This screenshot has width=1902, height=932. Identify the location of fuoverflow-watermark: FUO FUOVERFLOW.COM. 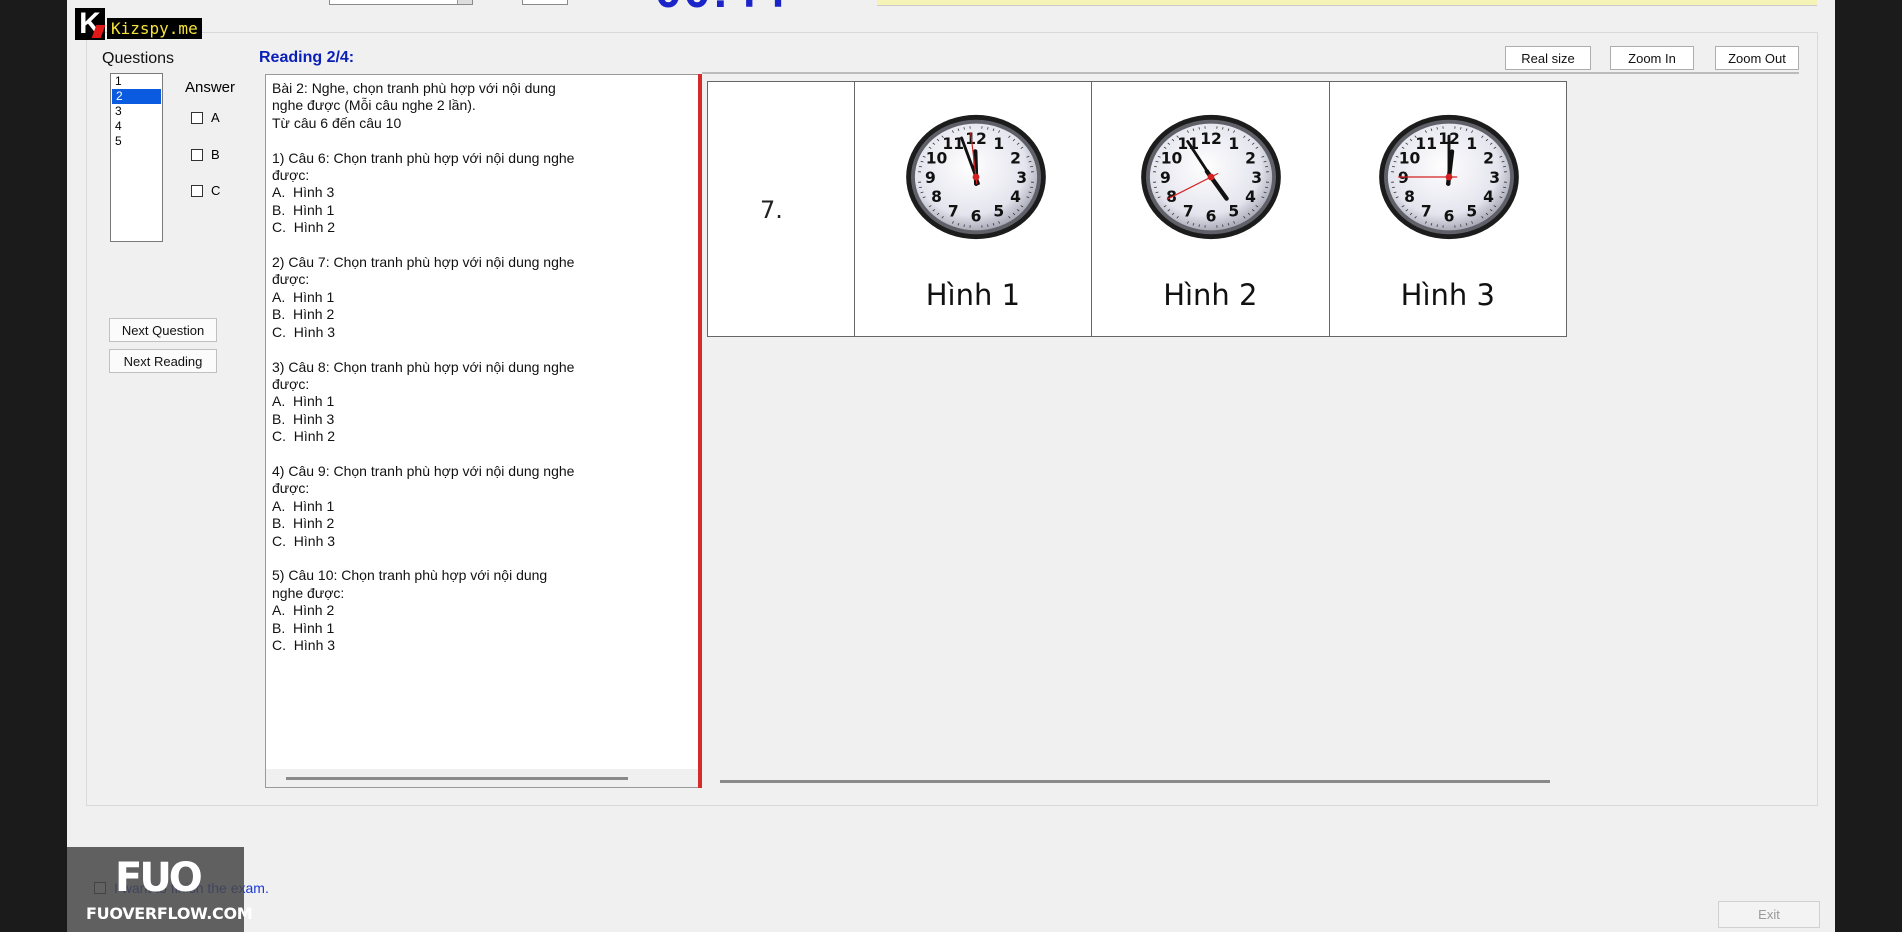
(160, 889).